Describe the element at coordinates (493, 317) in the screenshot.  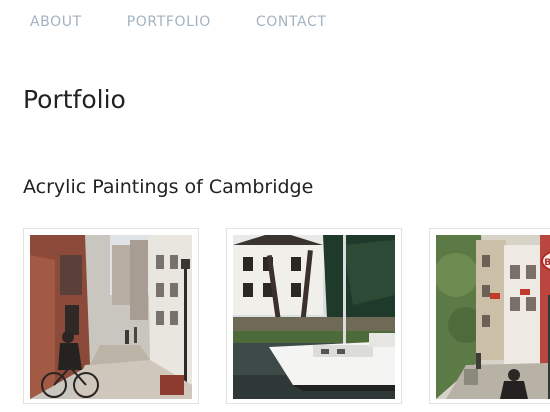
I see `painting-bookshop-street-image: BOOKS` at that location.